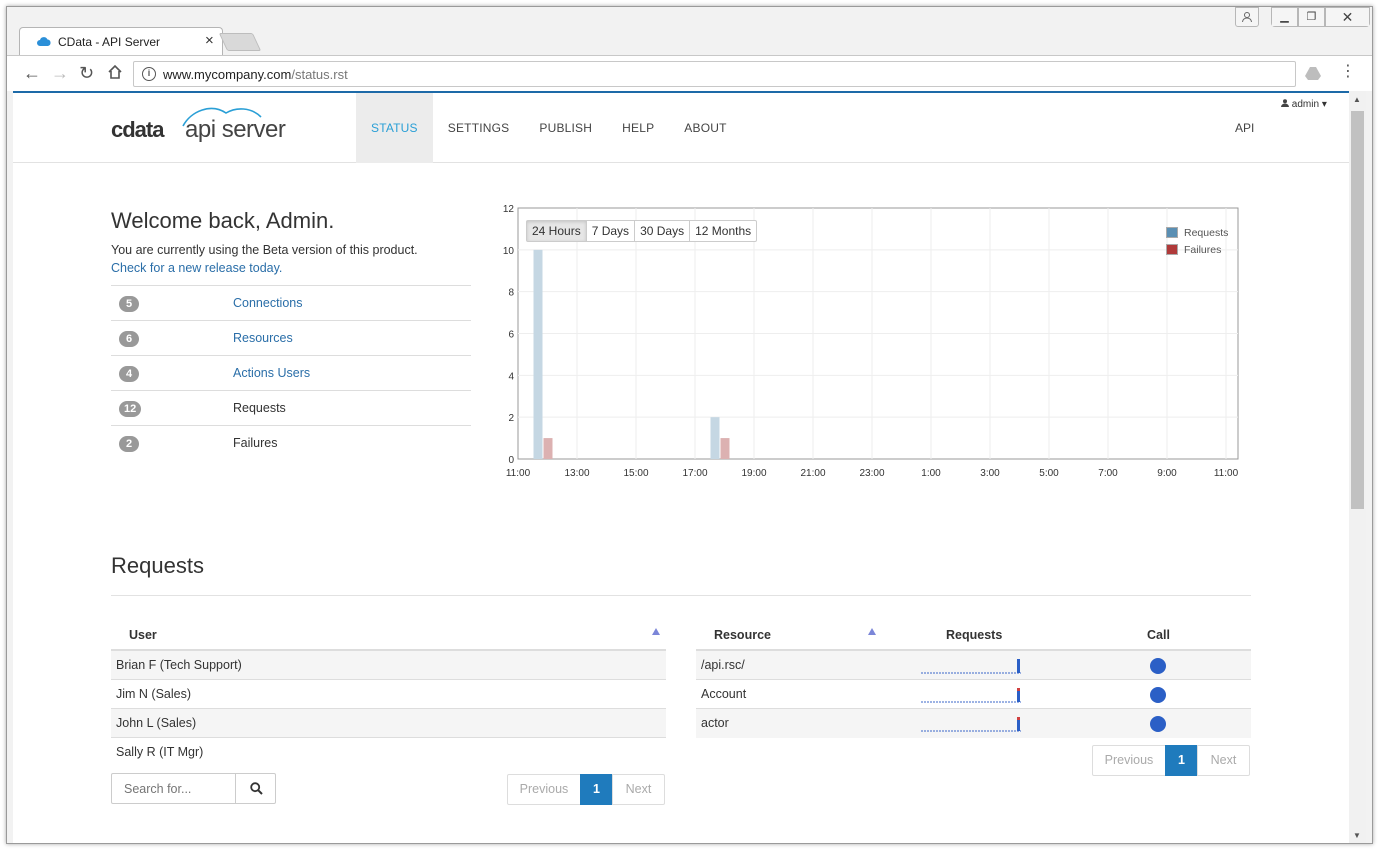  Describe the element at coordinates (1311, 17) in the screenshot. I see `restore-icon: ❐` at that location.